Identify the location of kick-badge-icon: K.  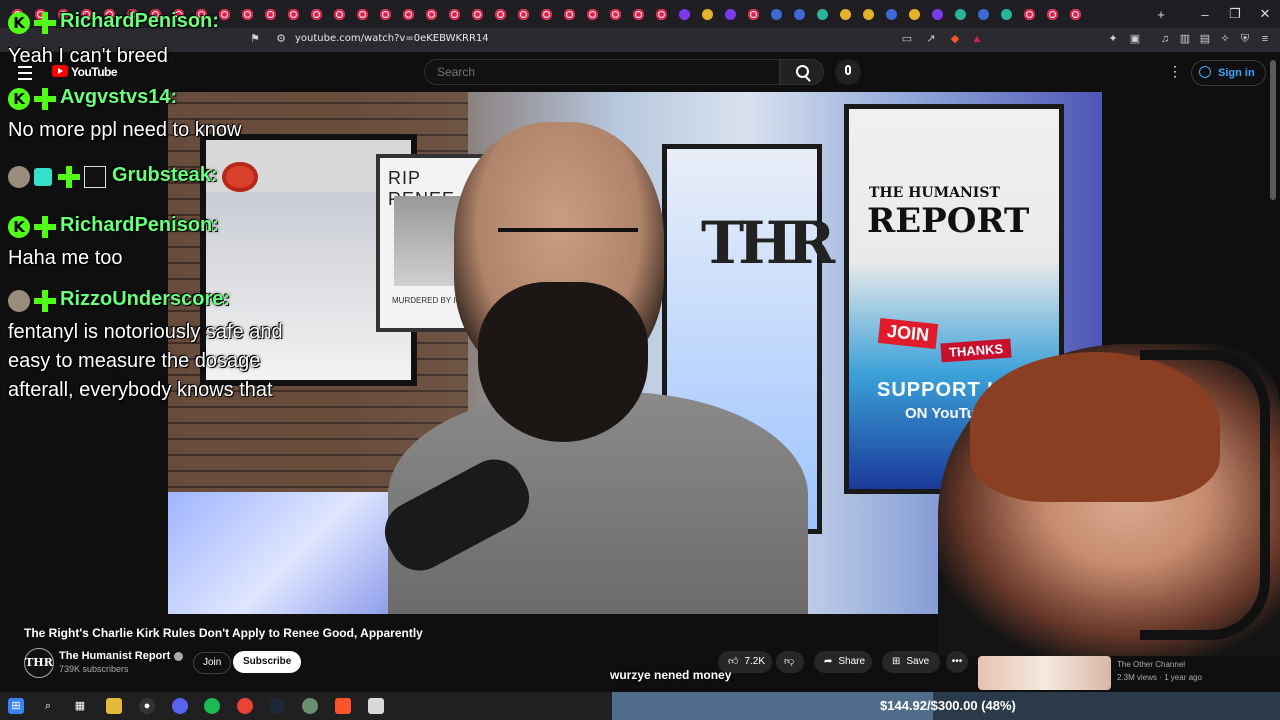
(19, 98).